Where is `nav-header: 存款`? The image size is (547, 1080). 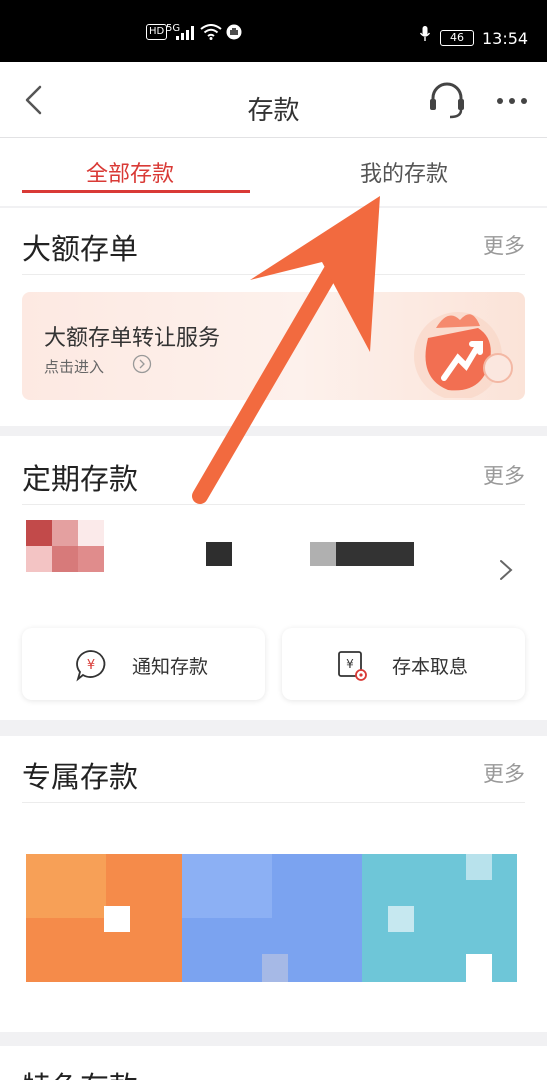
nav-header: 存款 is located at coordinates (273, 100).